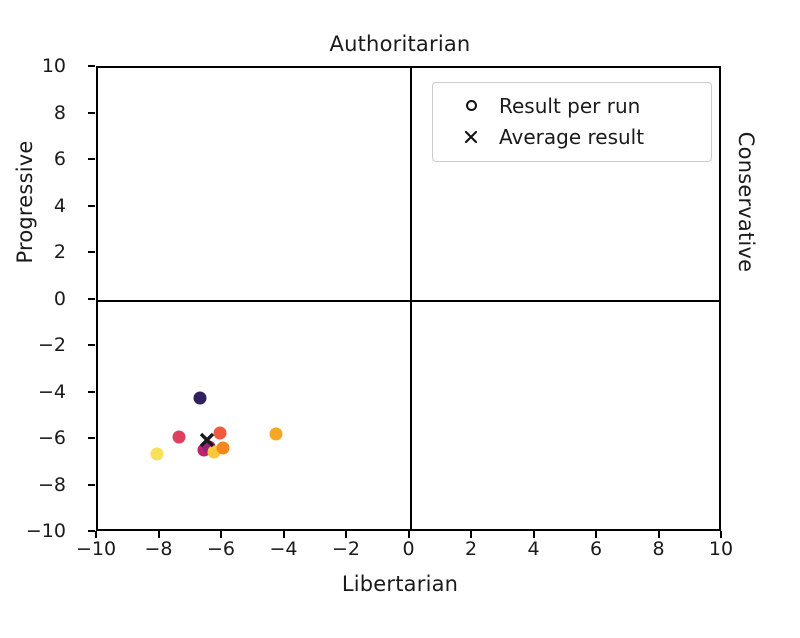 The image size is (800, 638). What do you see at coordinates (51, 484) in the screenshot?
I see `y-tick-label: −8` at bounding box center [51, 484].